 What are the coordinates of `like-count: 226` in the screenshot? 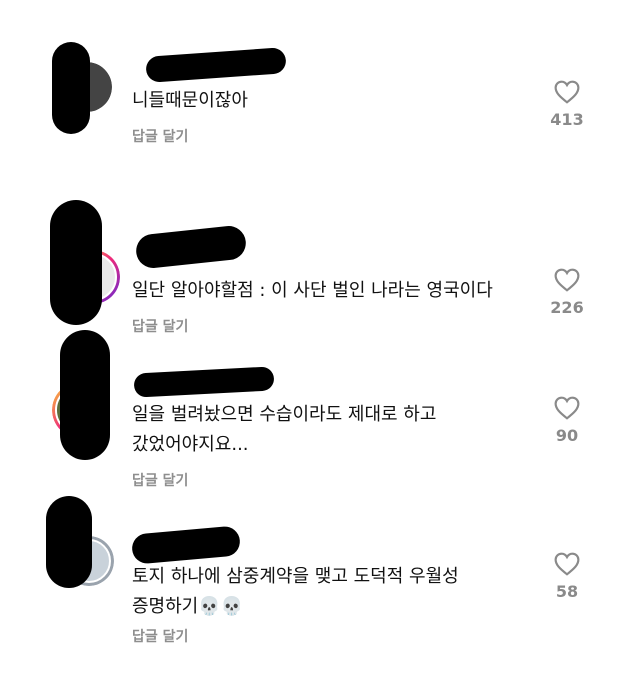 It's located at (567, 307).